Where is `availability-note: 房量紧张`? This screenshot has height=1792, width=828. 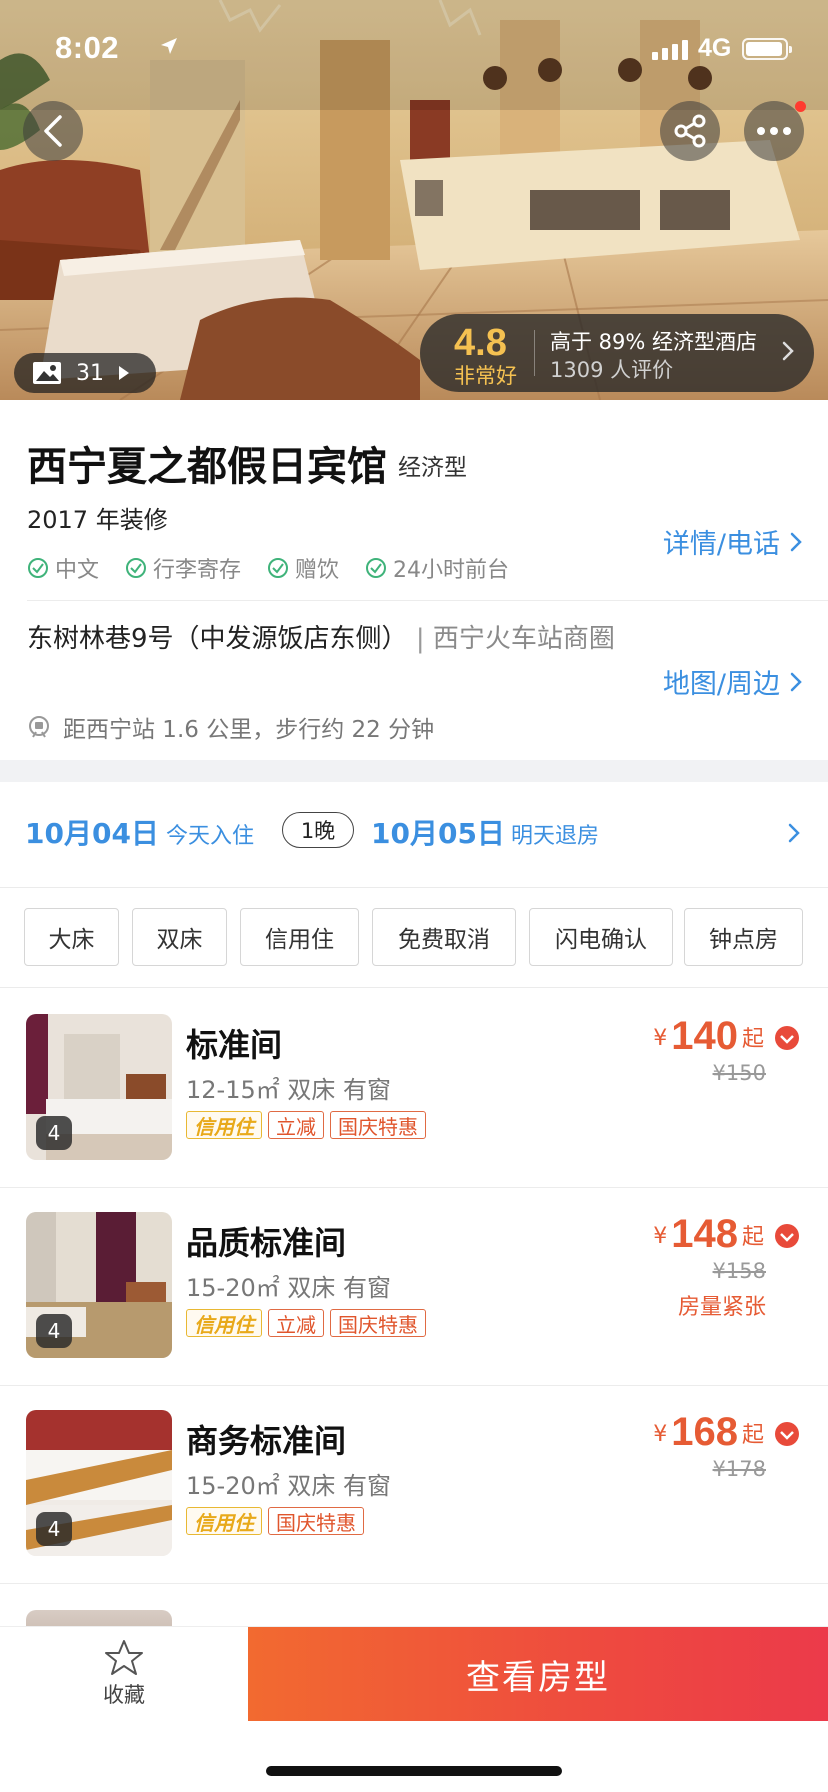
availability-note: 房量紧张 is located at coordinates (721, 1307).